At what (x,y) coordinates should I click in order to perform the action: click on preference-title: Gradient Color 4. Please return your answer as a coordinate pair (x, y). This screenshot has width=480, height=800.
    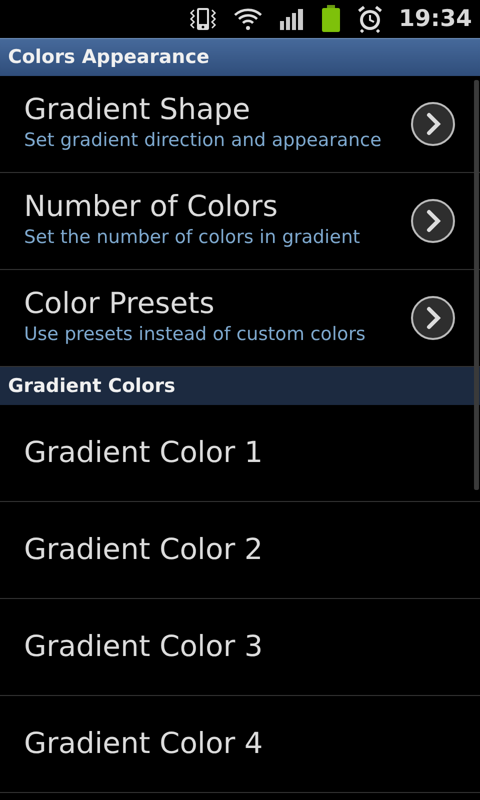
    Looking at the image, I should click on (144, 744).